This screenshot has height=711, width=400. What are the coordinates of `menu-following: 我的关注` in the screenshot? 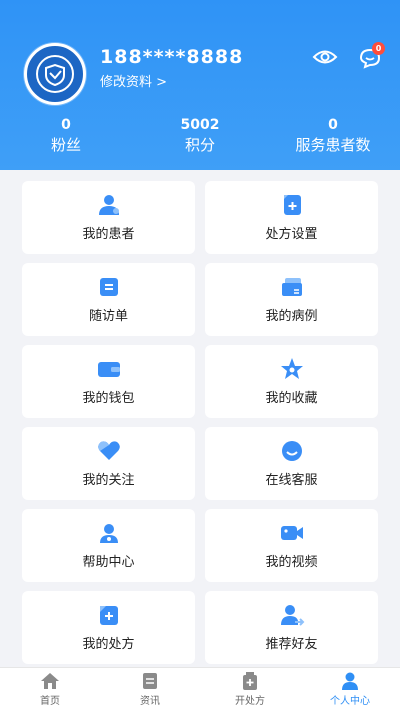 It's located at (108, 463).